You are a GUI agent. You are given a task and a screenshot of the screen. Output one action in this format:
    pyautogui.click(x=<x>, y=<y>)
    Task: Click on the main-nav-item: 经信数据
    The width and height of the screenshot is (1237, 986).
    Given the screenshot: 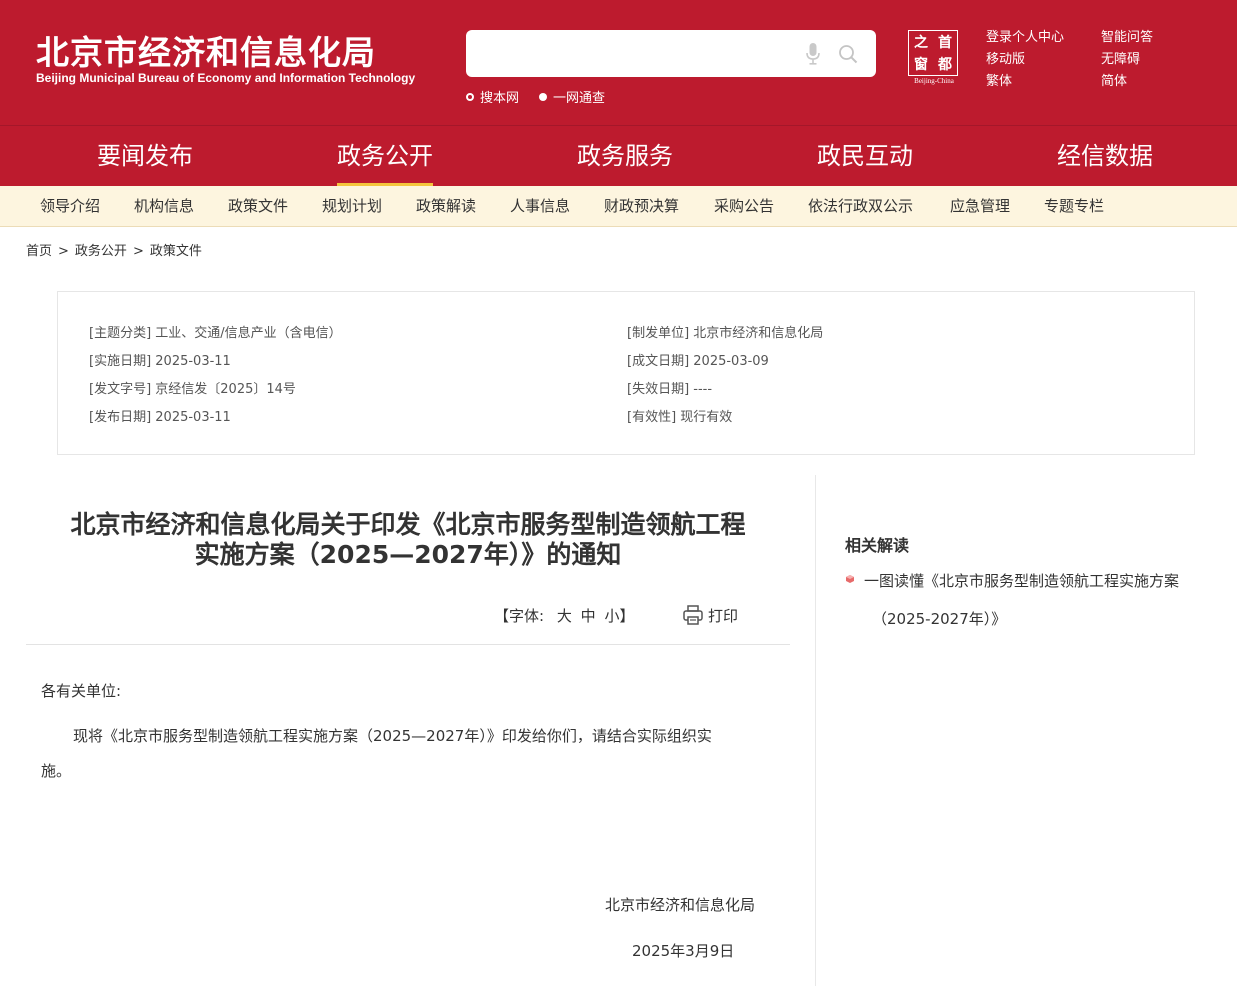 What is the action you would take?
    pyautogui.click(x=1105, y=156)
    